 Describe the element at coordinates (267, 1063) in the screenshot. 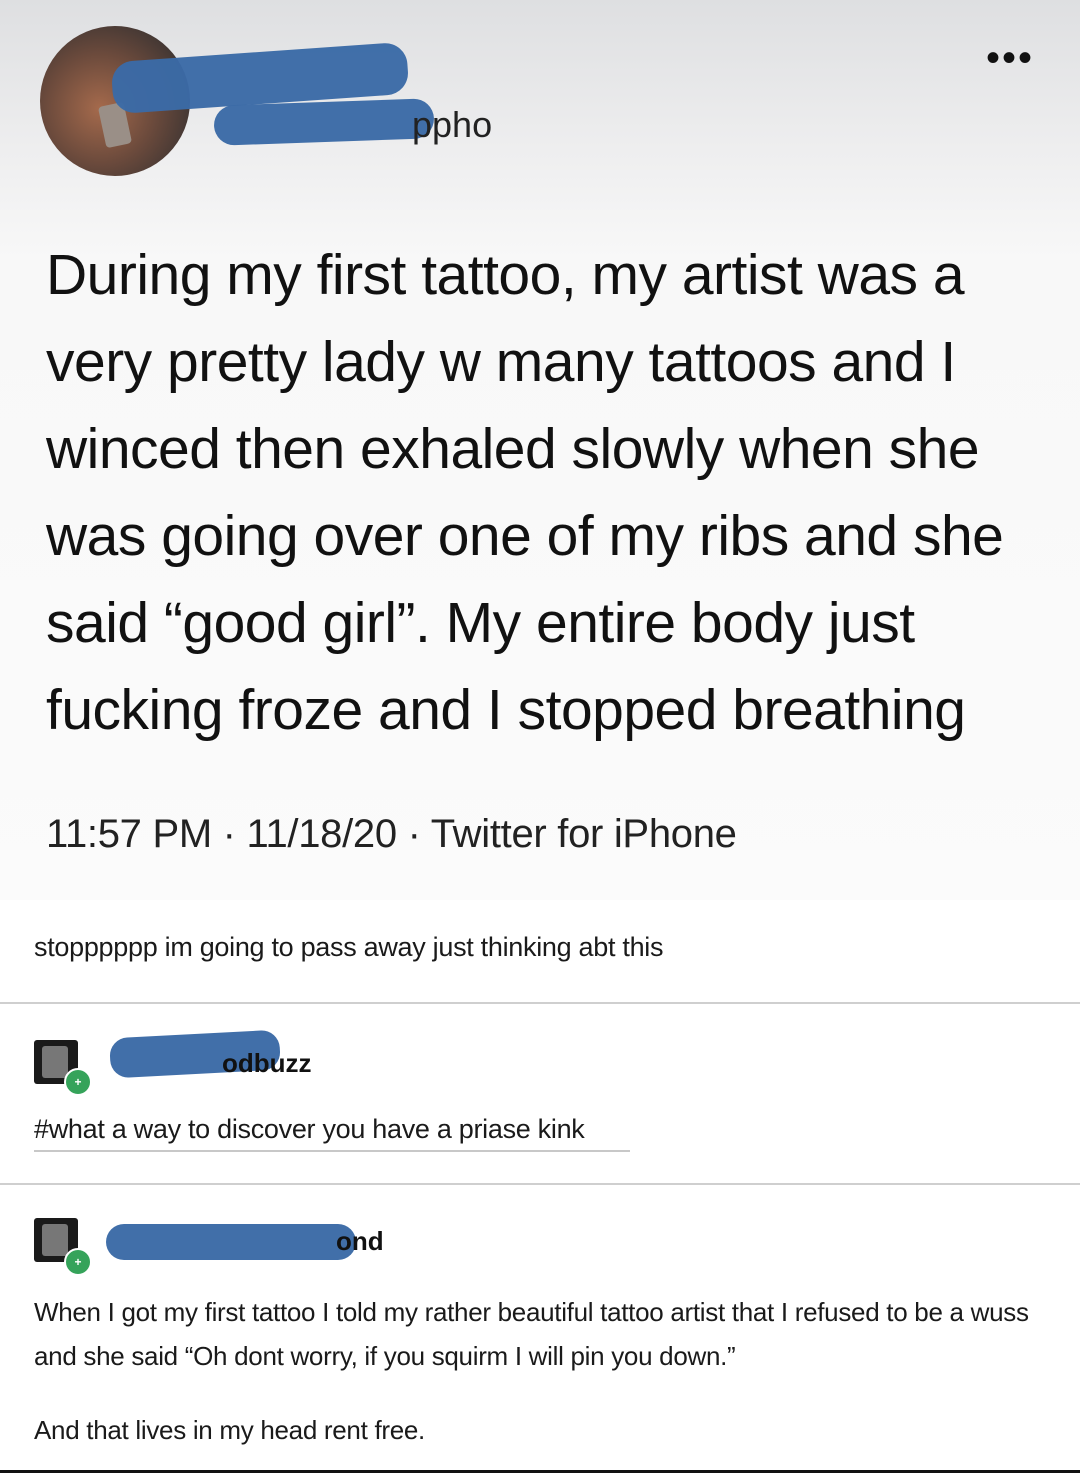

I see `commenter-username-fragment: odbuzz` at that location.